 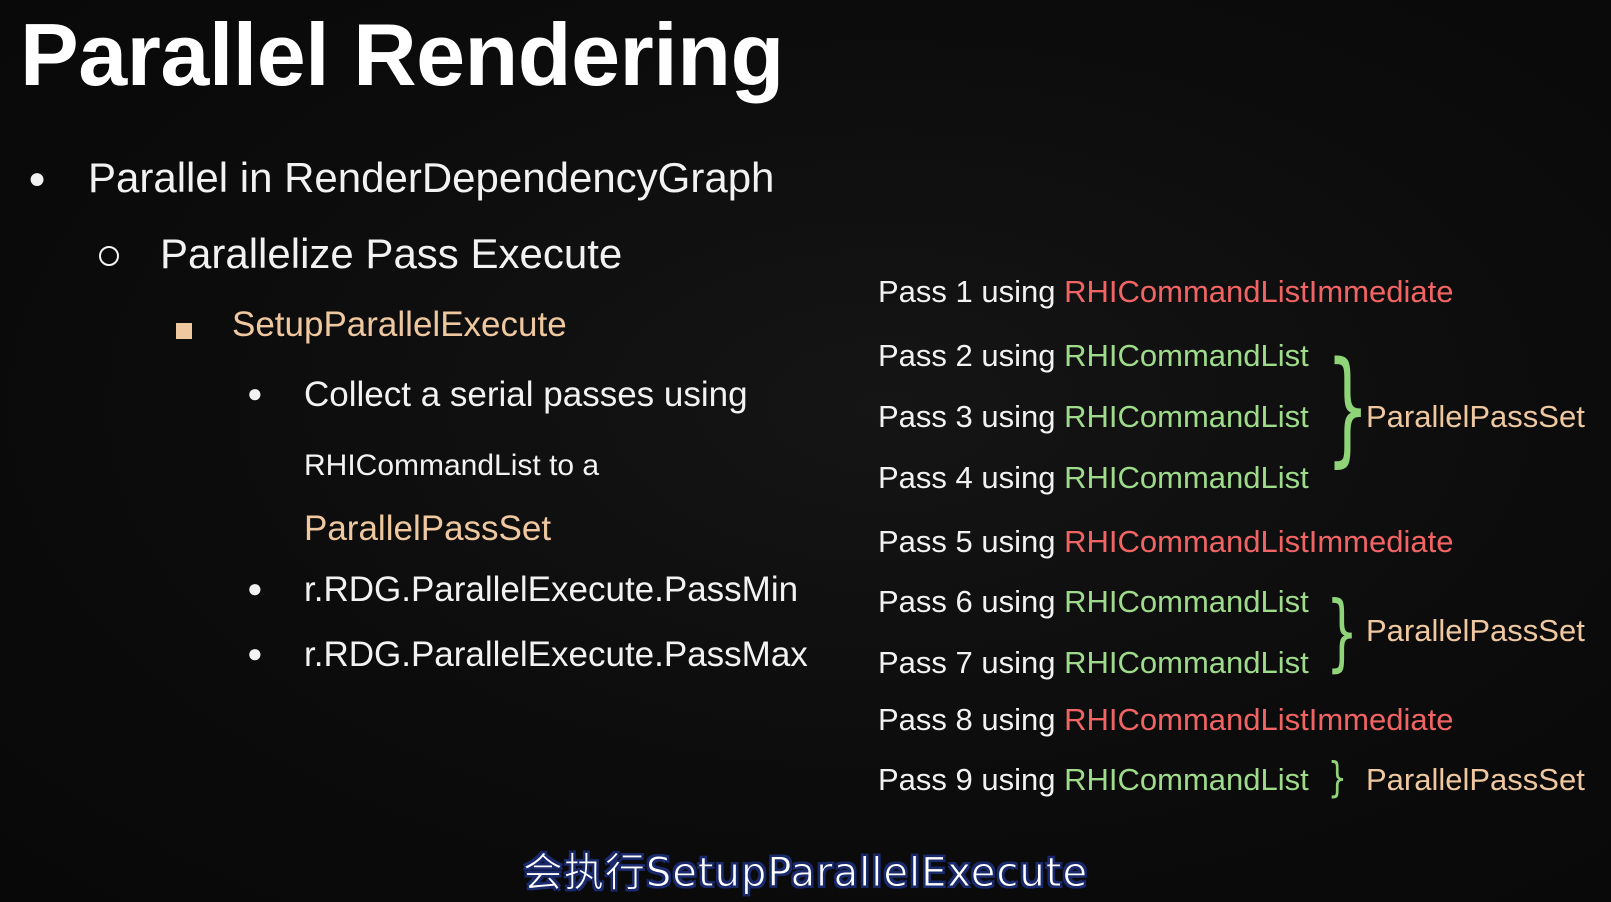 What do you see at coordinates (109, 256) in the screenshot?
I see `bullet-circle` at bounding box center [109, 256].